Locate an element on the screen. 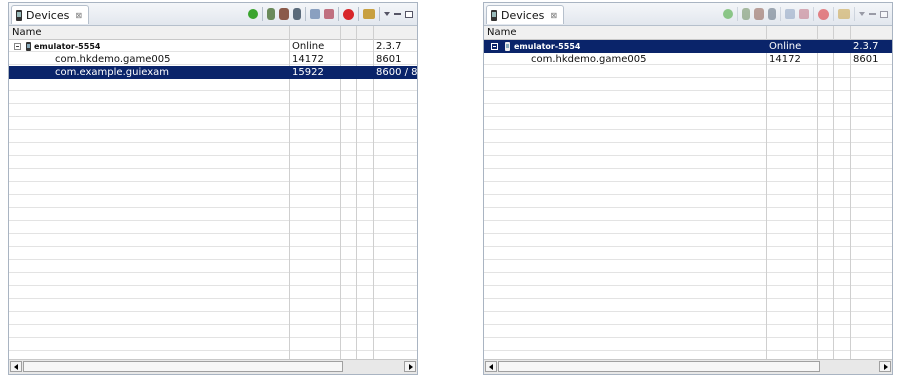 This screenshot has height=381, width=900. table-header: Name is located at coordinates (688, 33).